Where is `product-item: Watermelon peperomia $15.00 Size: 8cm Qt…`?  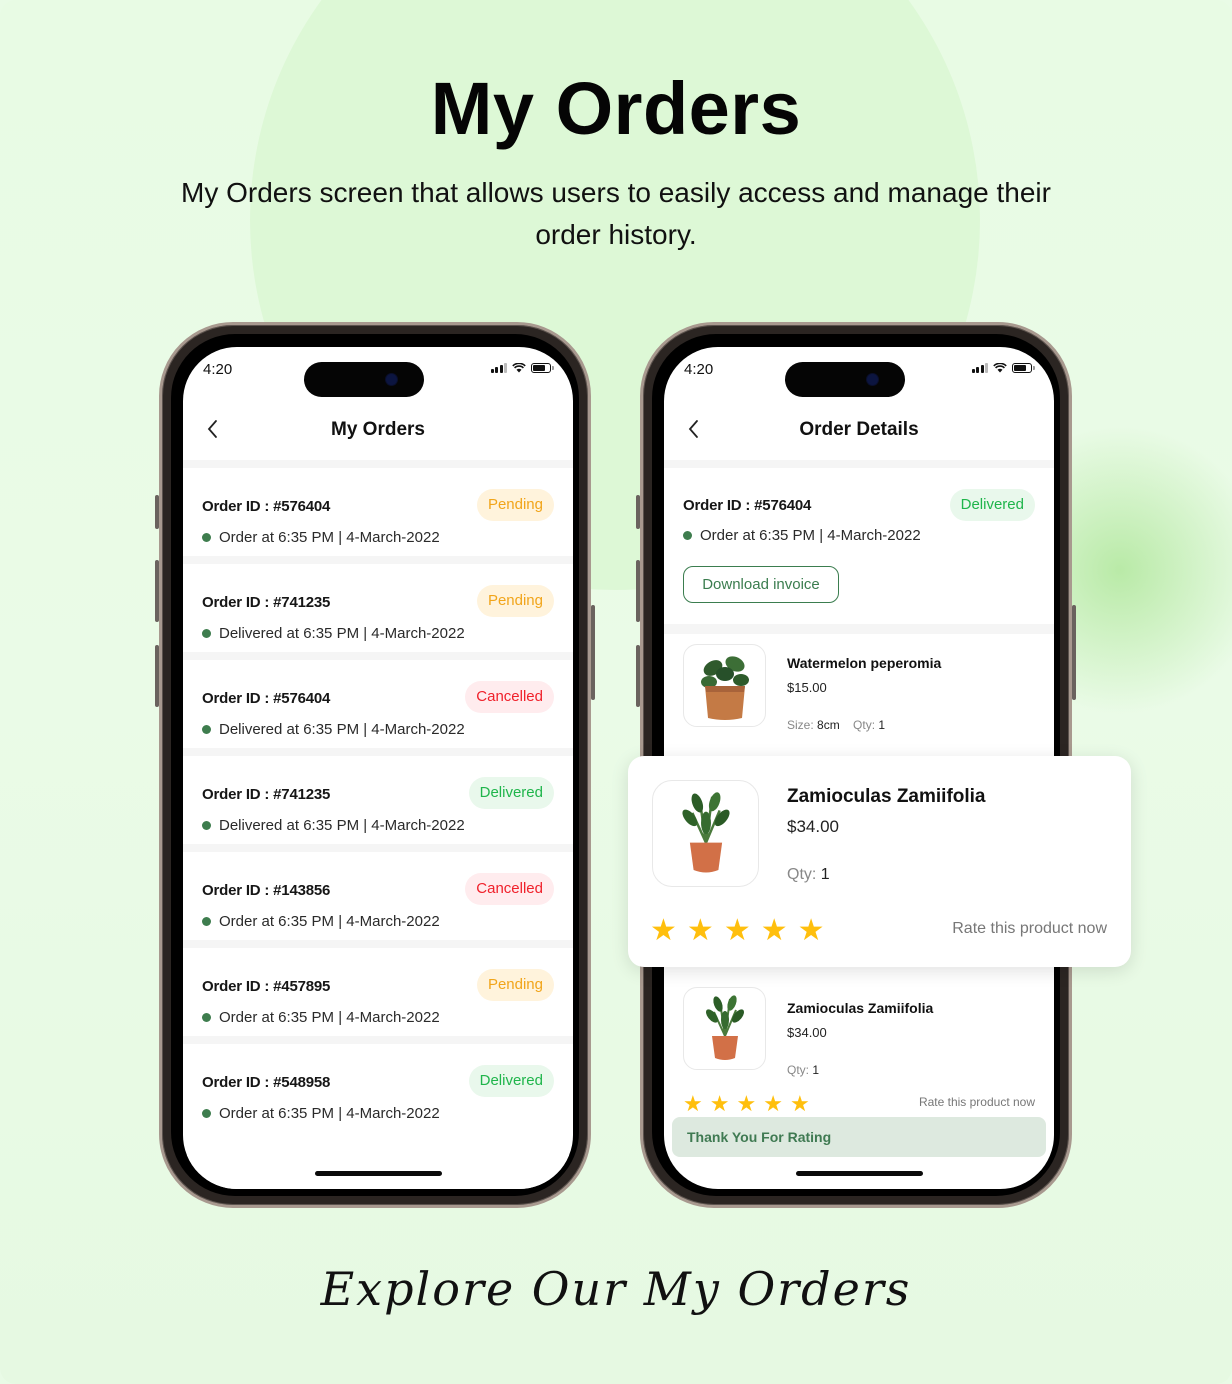
product-item: Watermelon peperomia $15.00 Size: 8cm Qt… is located at coordinates (859, 684).